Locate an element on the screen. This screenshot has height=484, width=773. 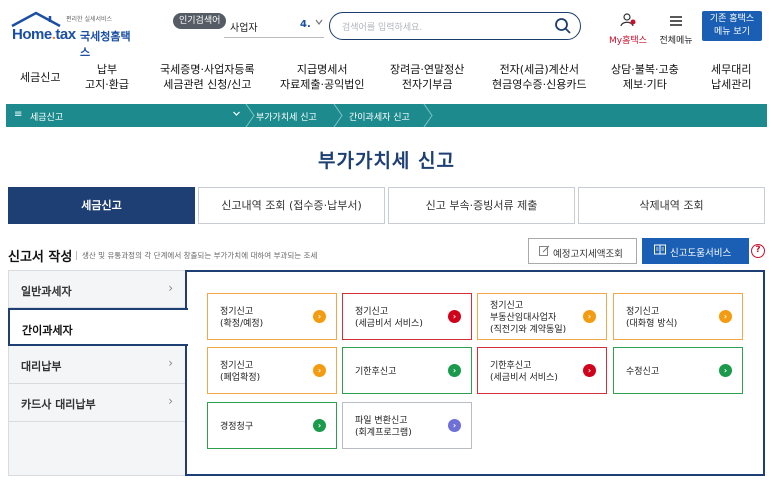
nav-item-payment-statement: 지급명세서 자료제출·공익법인 is located at coordinates (322, 77).